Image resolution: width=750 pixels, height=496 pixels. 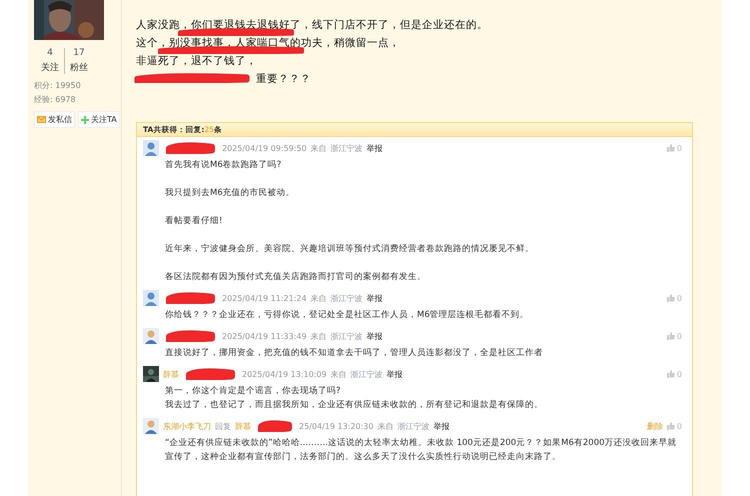 I want to click on post-text: 重要？？？, so click(x=283, y=79).